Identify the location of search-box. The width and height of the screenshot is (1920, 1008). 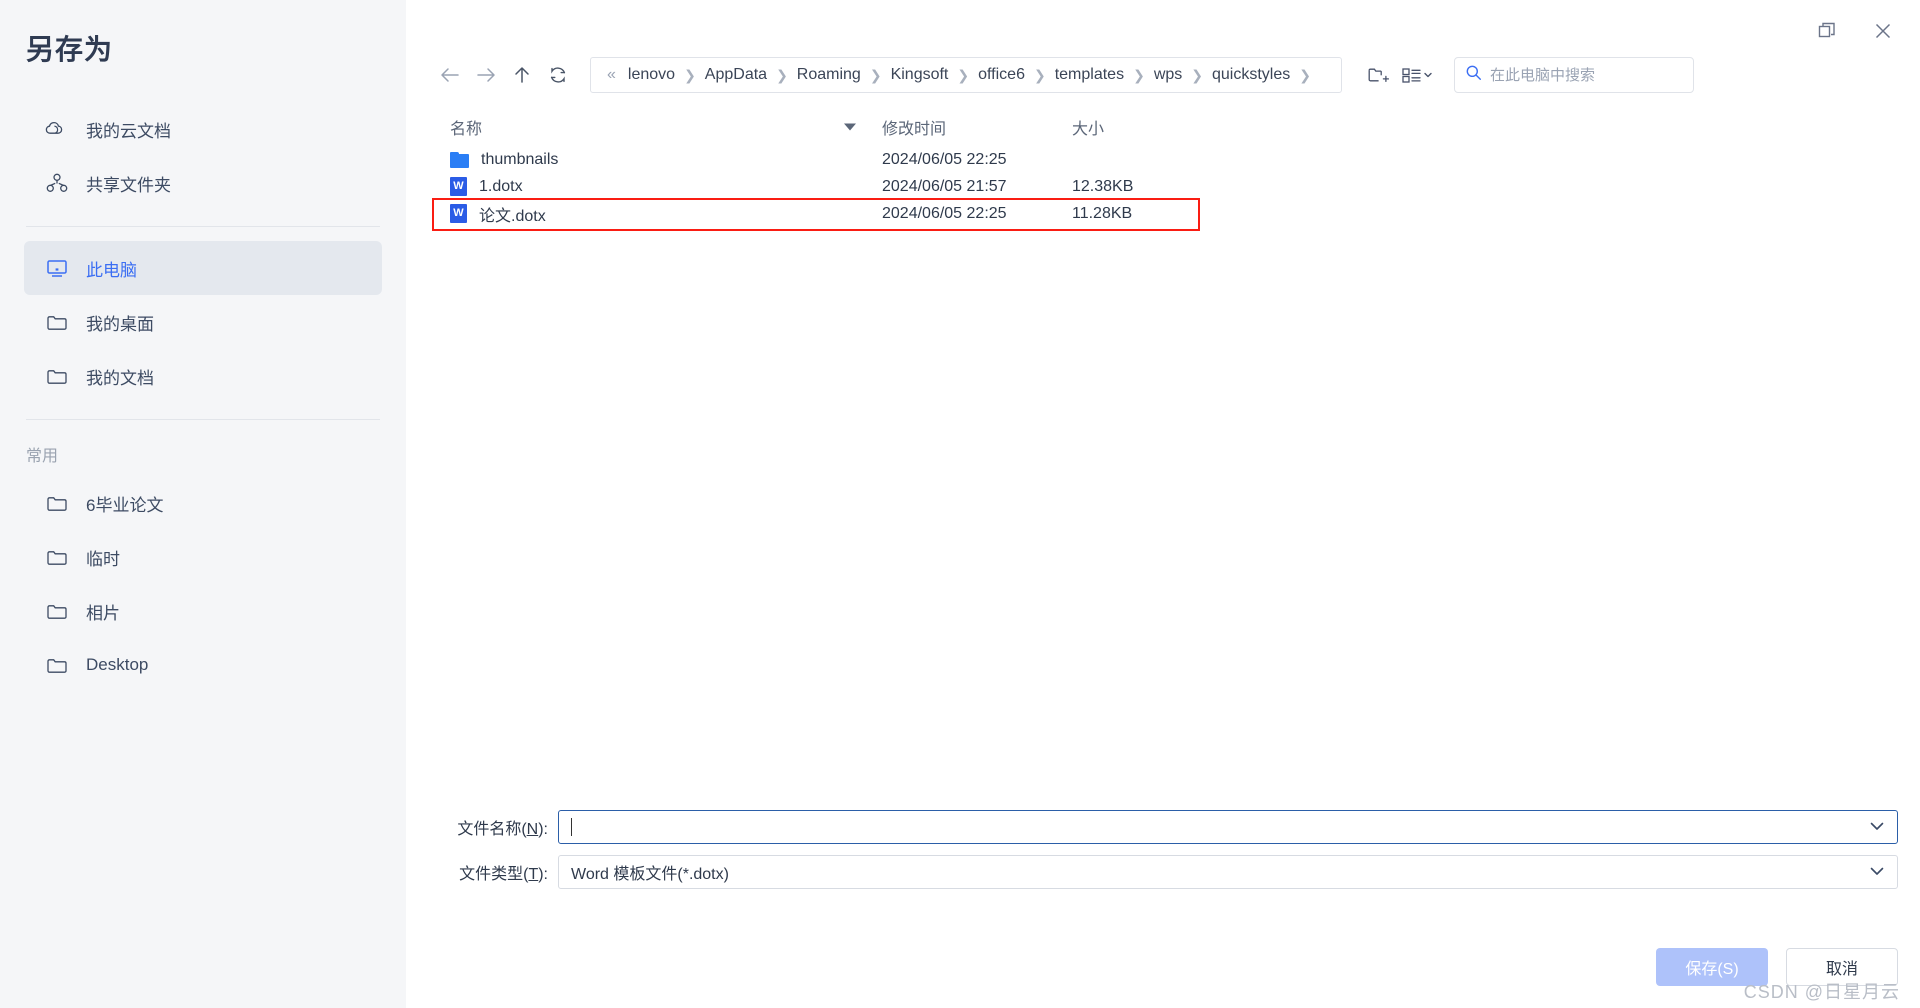
(1574, 75).